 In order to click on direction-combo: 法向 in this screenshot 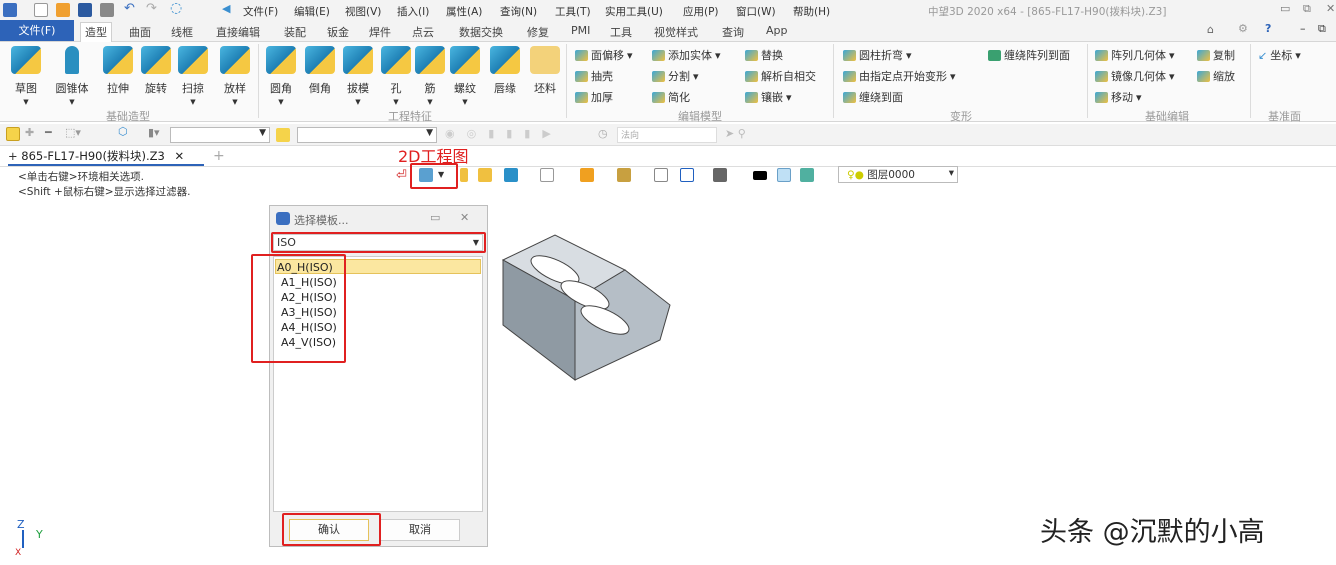, I will do `click(667, 135)`.